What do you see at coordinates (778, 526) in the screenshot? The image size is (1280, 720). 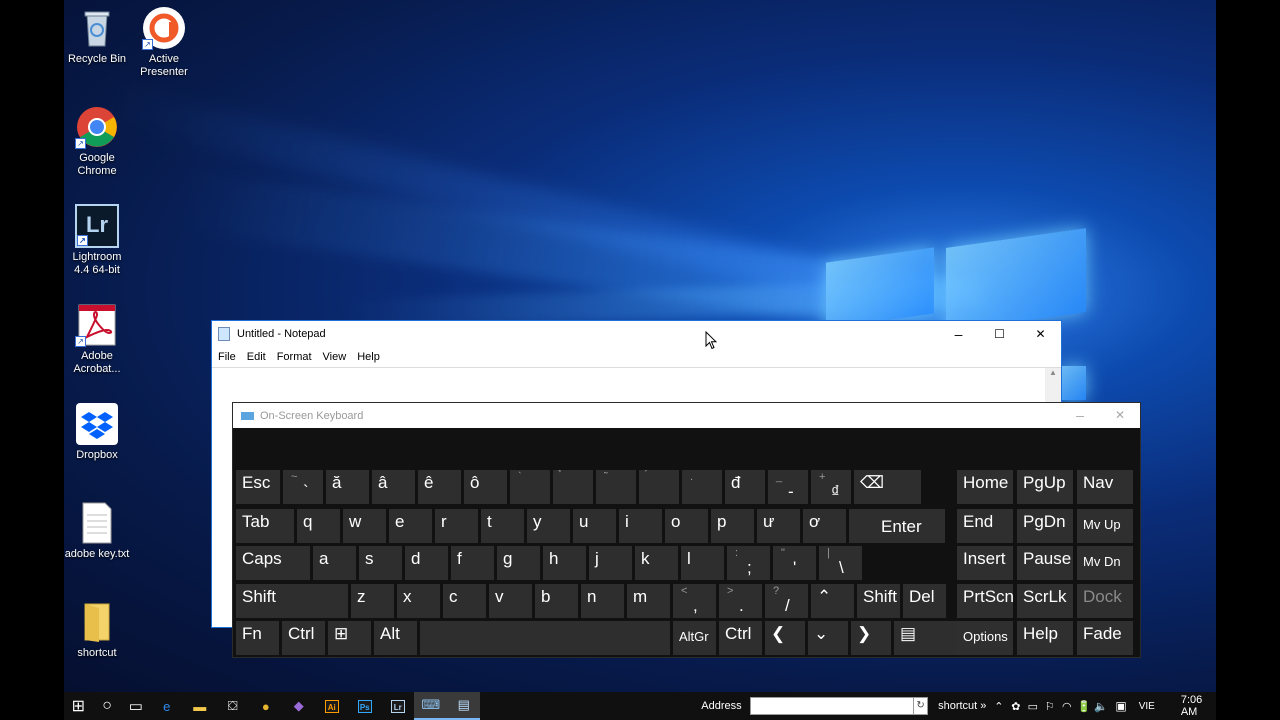 I see `osk-key: ư` at bounding box center [778, 526].